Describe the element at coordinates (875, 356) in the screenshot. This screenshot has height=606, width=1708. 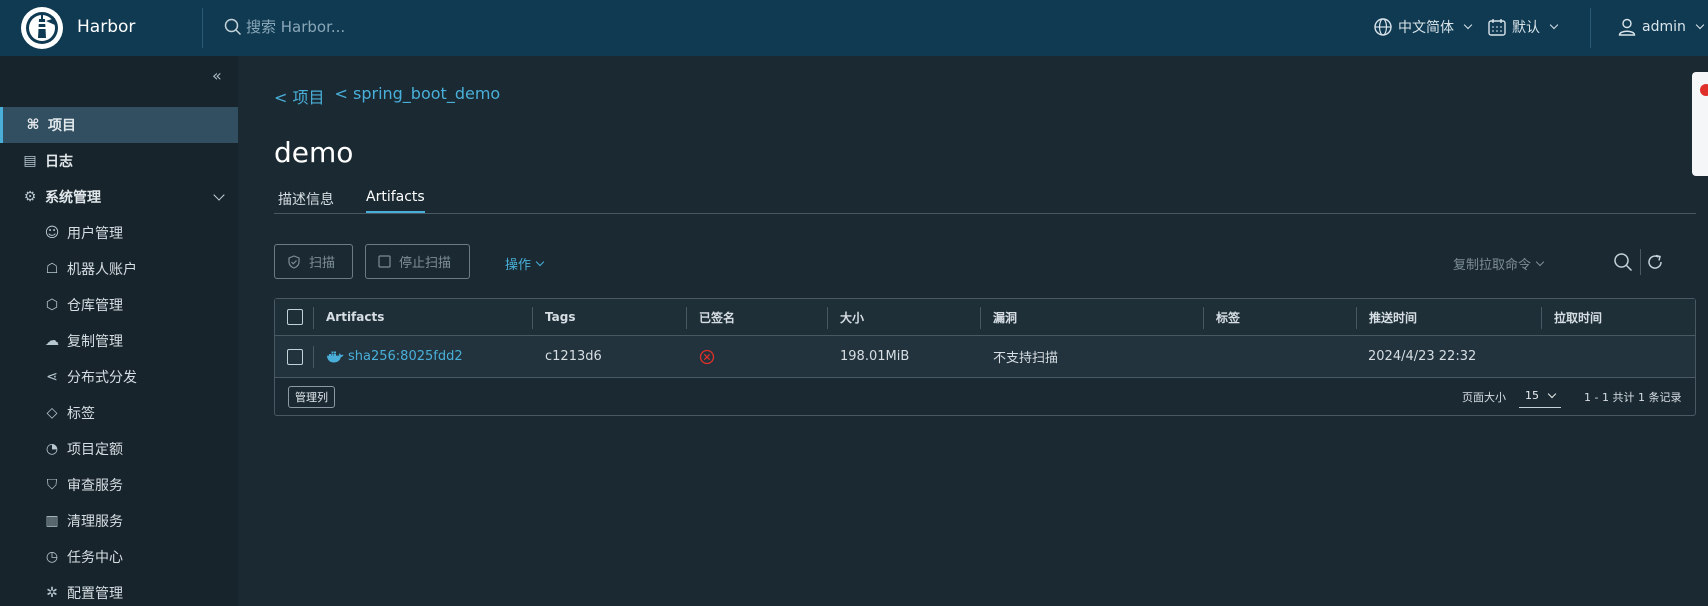
I see `size-cell: 198.01MiB` at that location.